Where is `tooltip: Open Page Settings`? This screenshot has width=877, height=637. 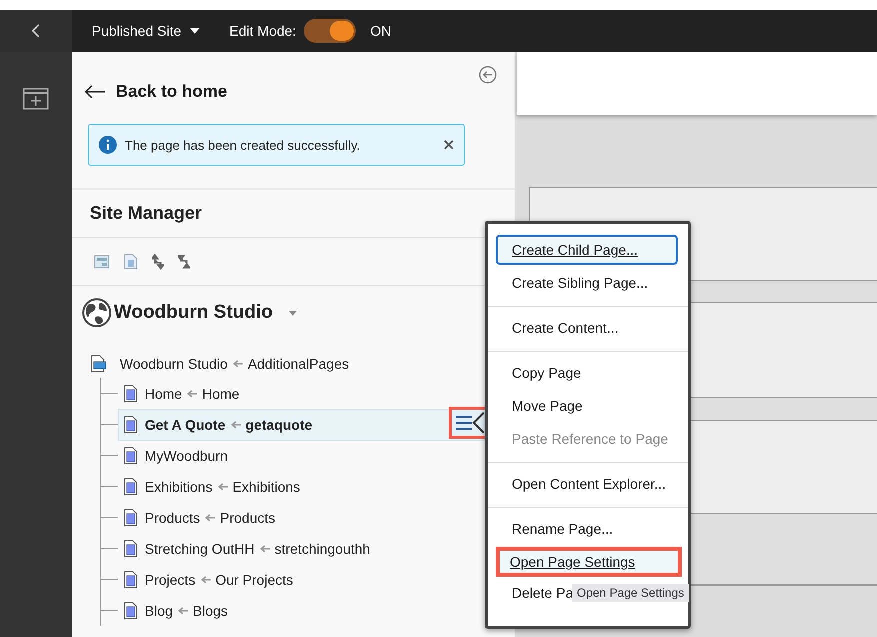 tooltip: Open Page Settings is located at coordinates (631, 593).